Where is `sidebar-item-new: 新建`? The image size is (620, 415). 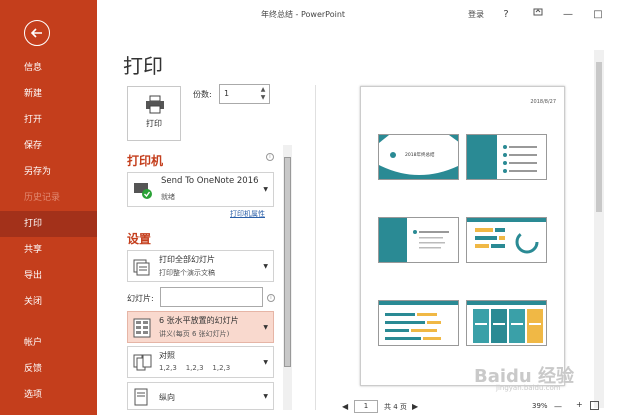
sidebar-item-new: 新建 is located at coordinates (48, 94).